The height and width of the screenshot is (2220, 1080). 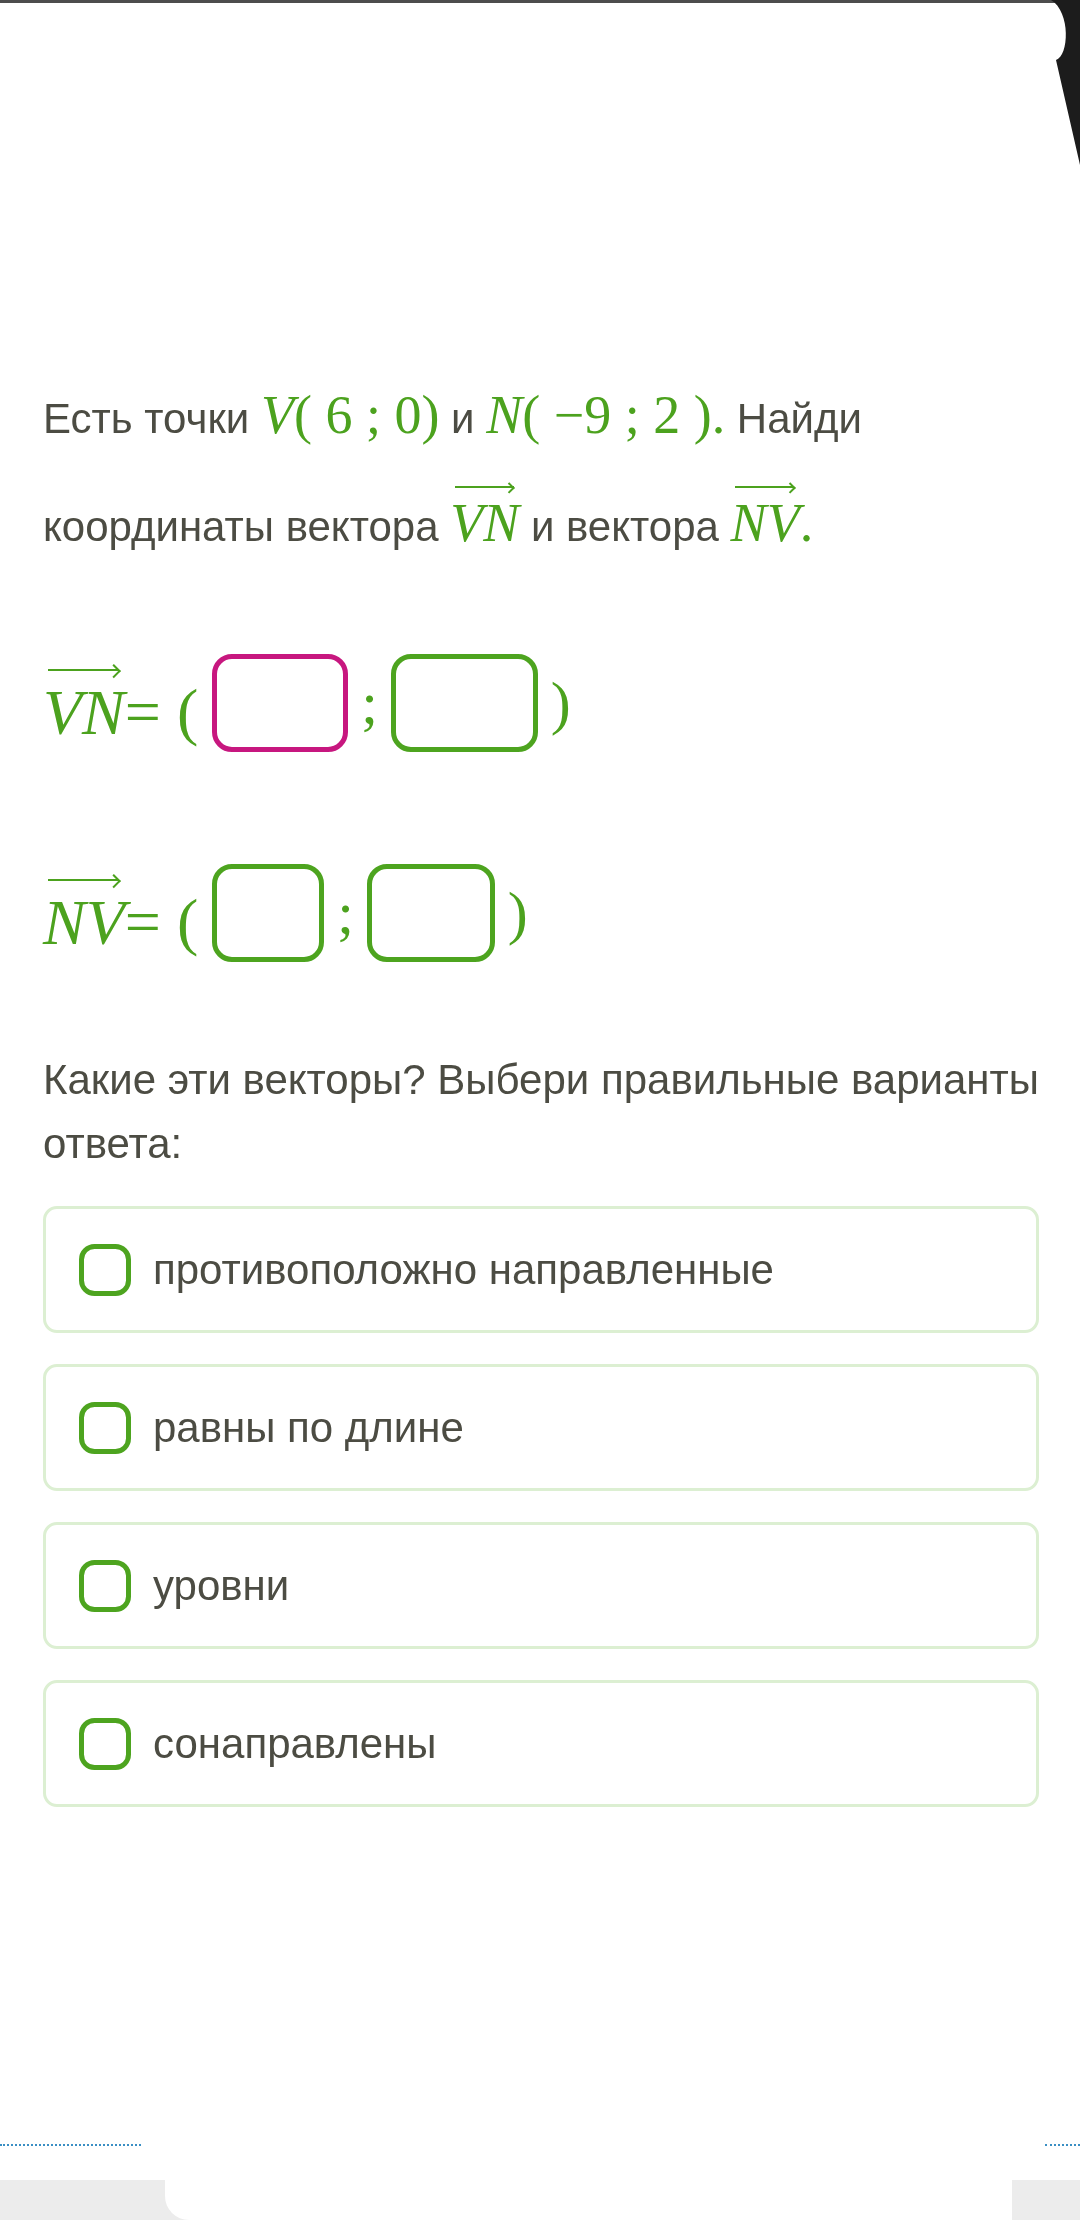 What do you see at coordinates (541, 1427) in the screenshot?
I see `answer-option: равны по длине` at bounding box center [541, 1427].